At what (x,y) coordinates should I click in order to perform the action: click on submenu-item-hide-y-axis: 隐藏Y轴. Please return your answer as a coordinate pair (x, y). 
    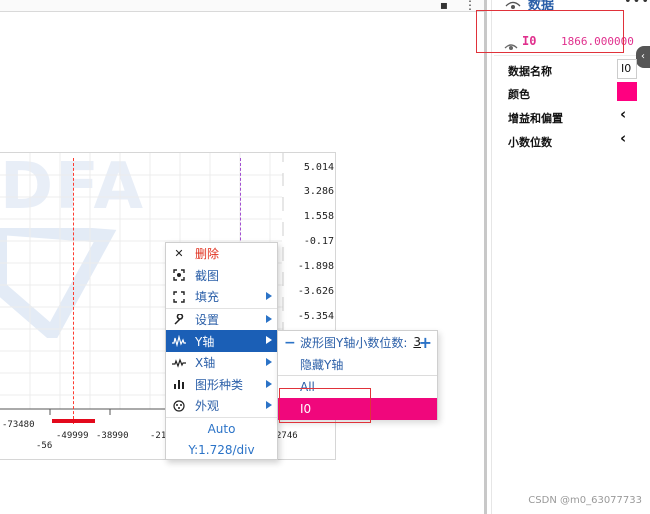
    Looking at the image, I should click on (357, 364).